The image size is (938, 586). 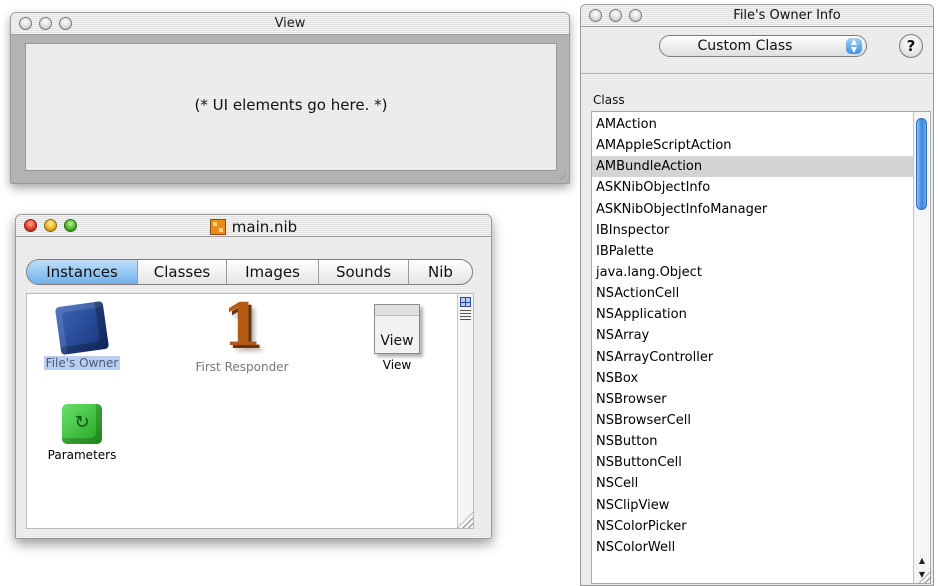 What do you see at coordinates (753, 314) in the screenshot?
I see `class-list-item: NSApplication` at bounding box center [753, 314].